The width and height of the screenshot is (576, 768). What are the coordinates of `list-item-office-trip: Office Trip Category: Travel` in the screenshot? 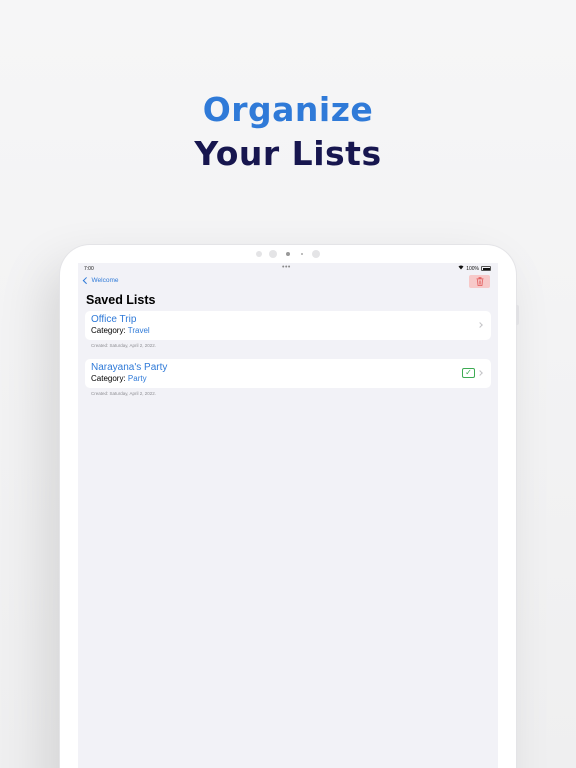 It's located at (288, 325).